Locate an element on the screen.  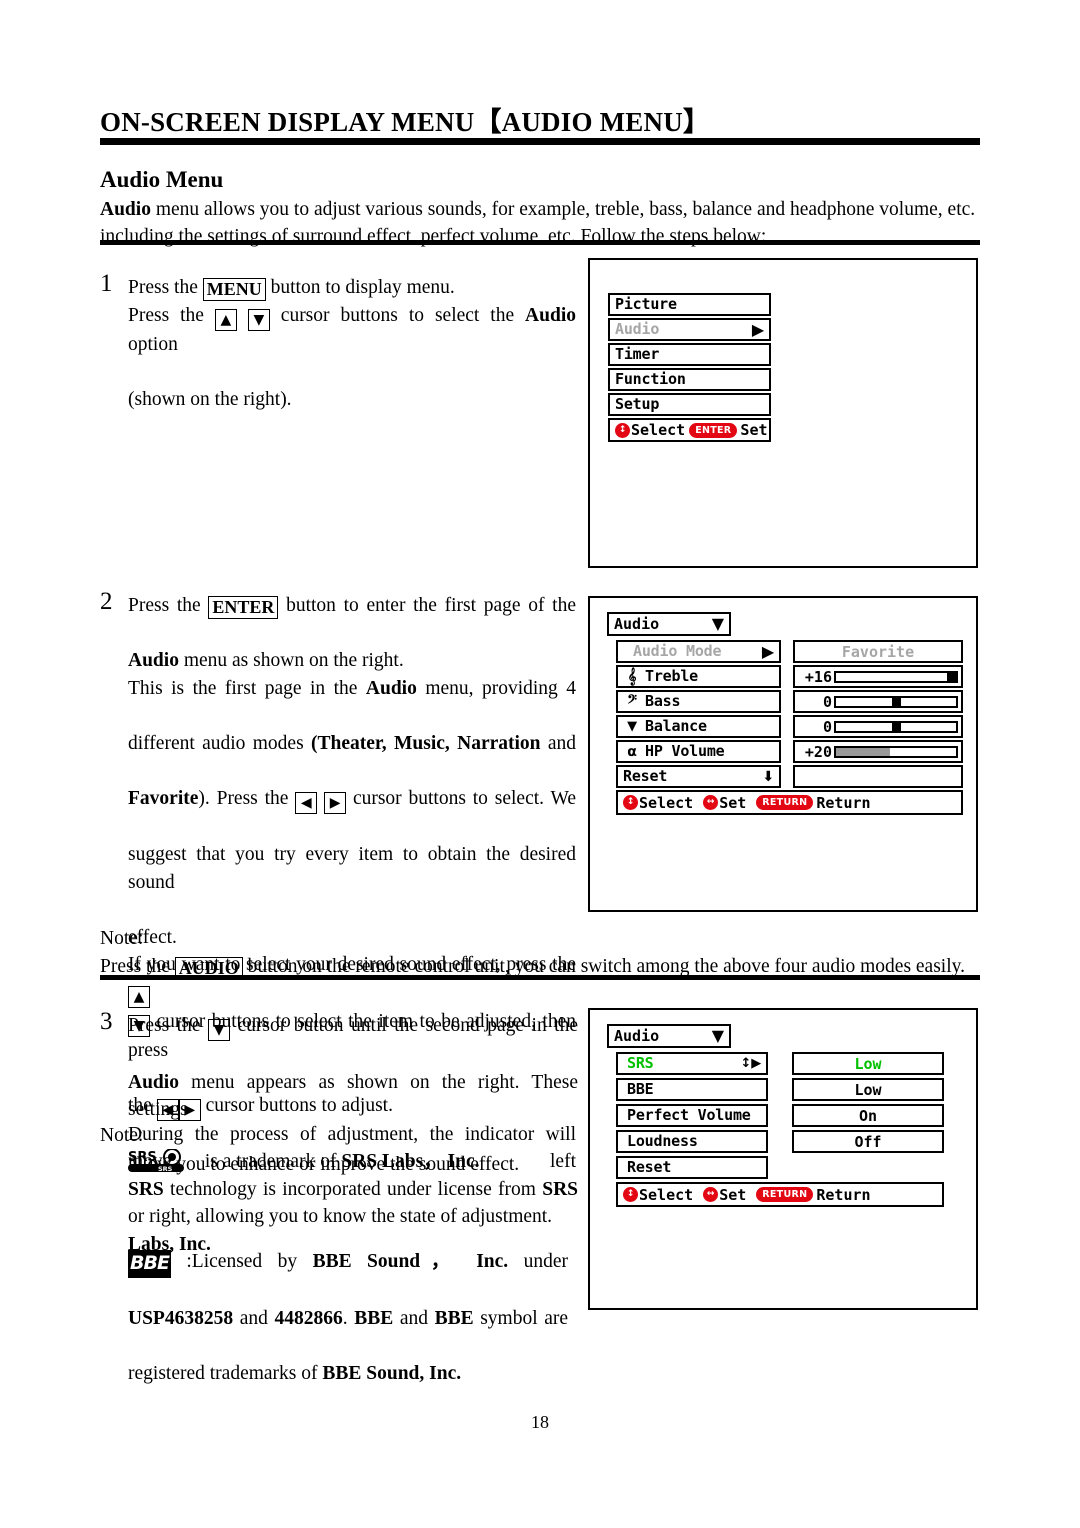
bass-slider is located at coordinates (896, 701).